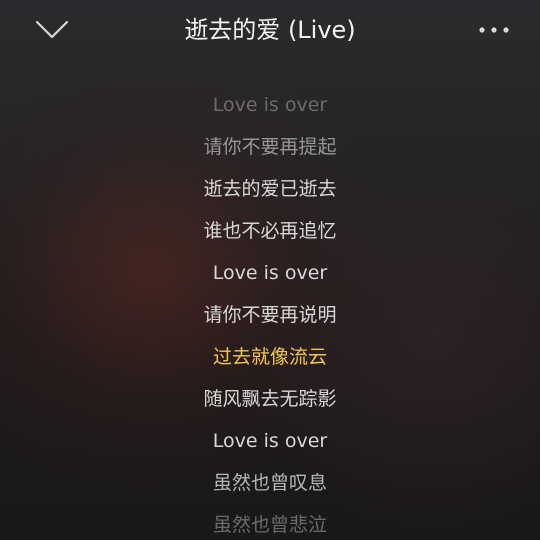  I want to click on collapse-button, so click(52, 30).